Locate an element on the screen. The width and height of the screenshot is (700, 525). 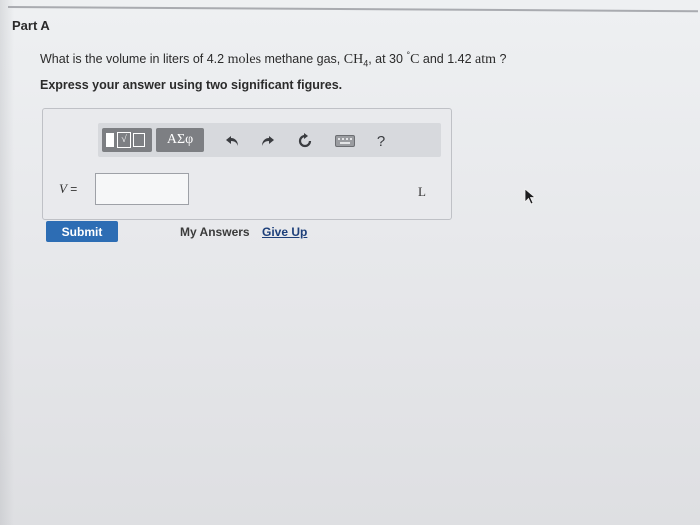
question-suffix: ? is located at coordinates (501, 59).